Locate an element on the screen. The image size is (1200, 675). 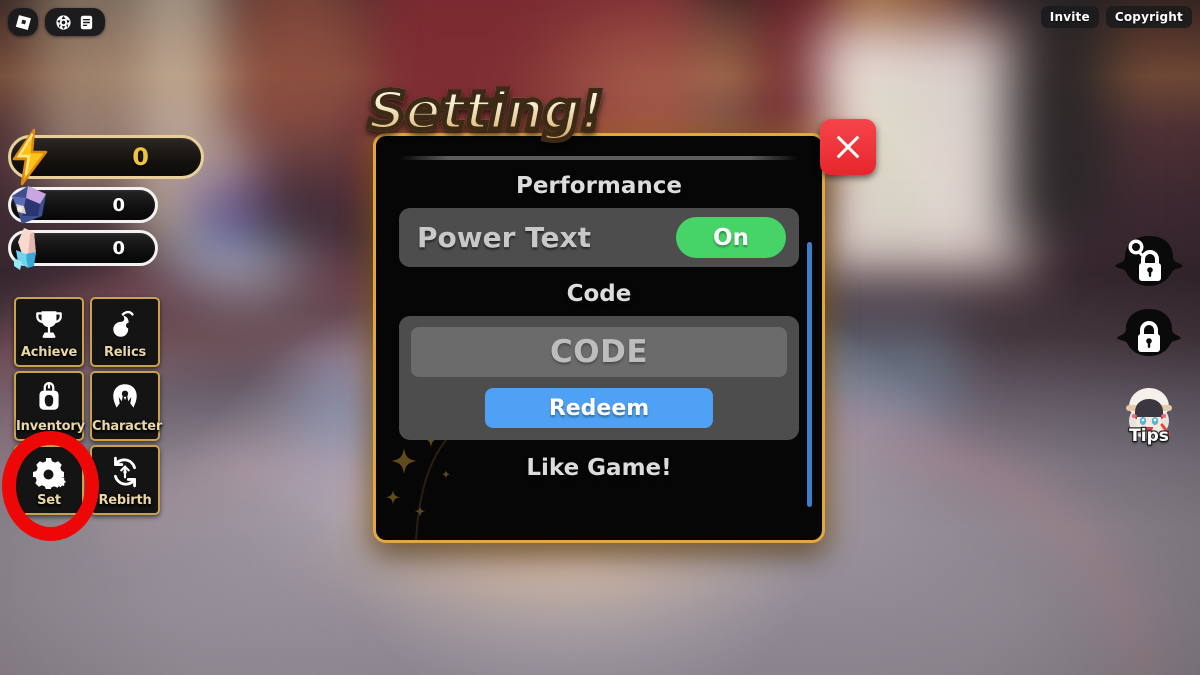
code-input: CODE is located at coordinates (599, 352).